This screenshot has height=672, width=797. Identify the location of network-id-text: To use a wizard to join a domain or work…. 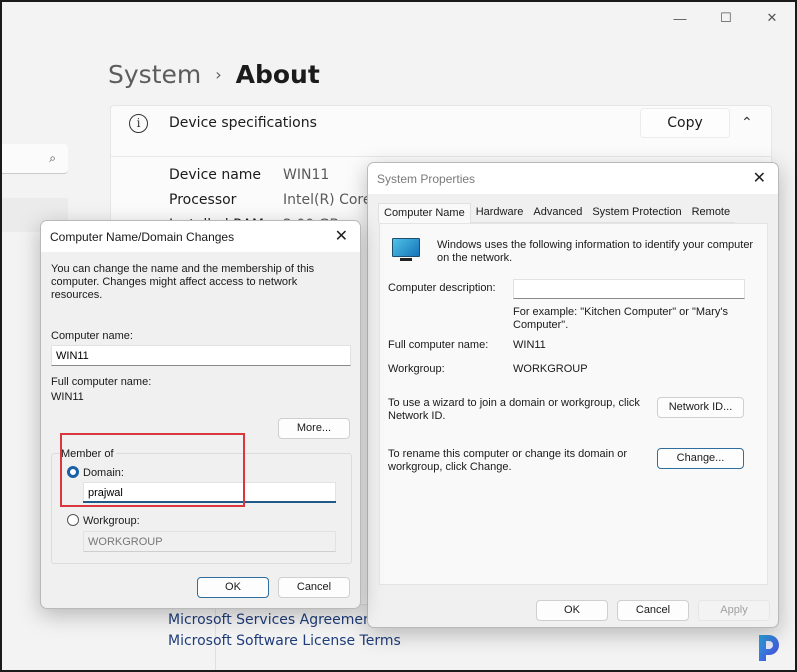
(514, 409).